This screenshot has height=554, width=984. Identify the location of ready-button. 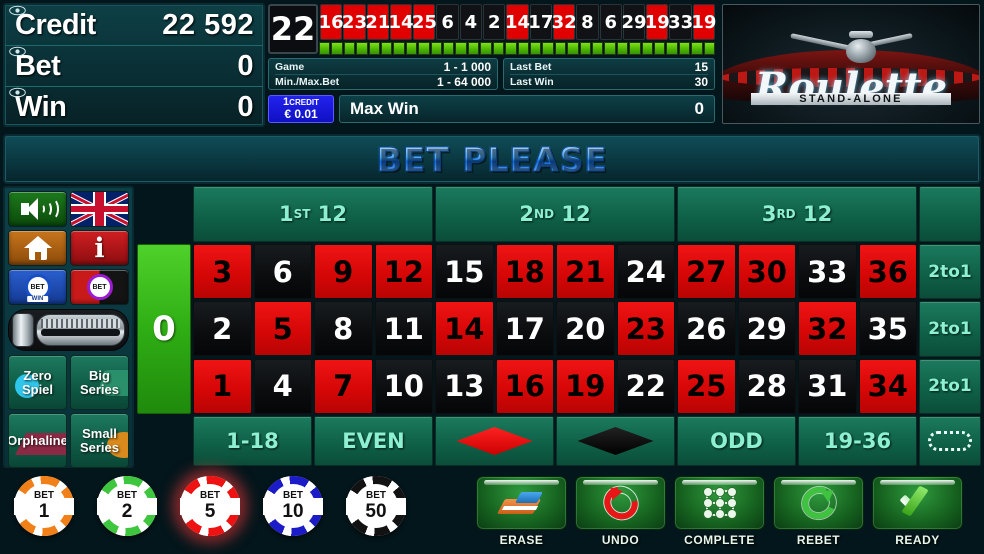
(917, 503).